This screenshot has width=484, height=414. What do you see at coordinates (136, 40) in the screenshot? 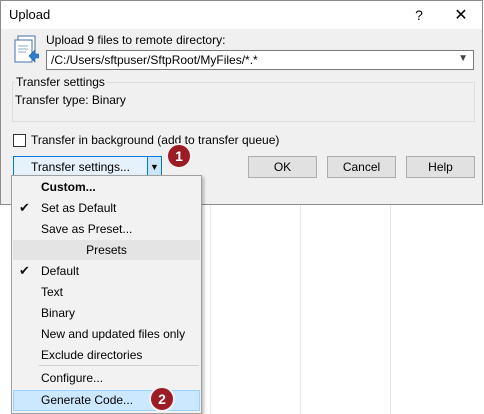
I see `upload-label: Upload 9 files to remote directory:` at bounding box center [136, 40].